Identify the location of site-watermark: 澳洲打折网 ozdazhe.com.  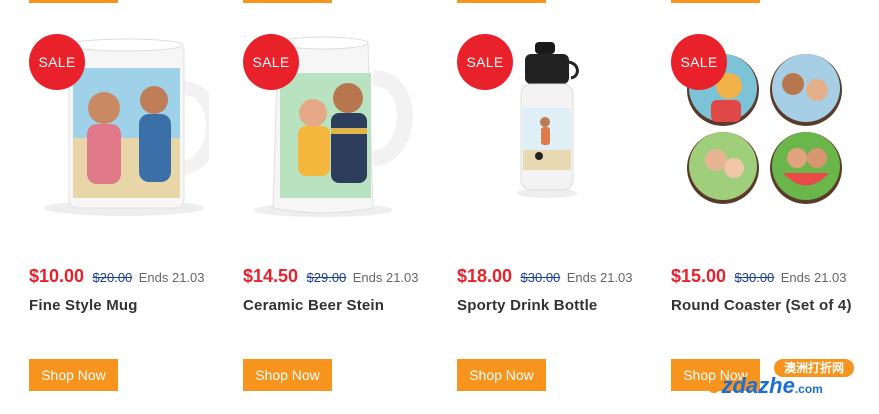
(785, 380).